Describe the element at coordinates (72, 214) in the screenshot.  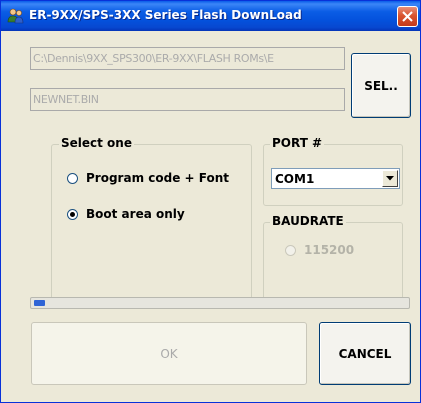
I see `radio-button-checked` at that location.